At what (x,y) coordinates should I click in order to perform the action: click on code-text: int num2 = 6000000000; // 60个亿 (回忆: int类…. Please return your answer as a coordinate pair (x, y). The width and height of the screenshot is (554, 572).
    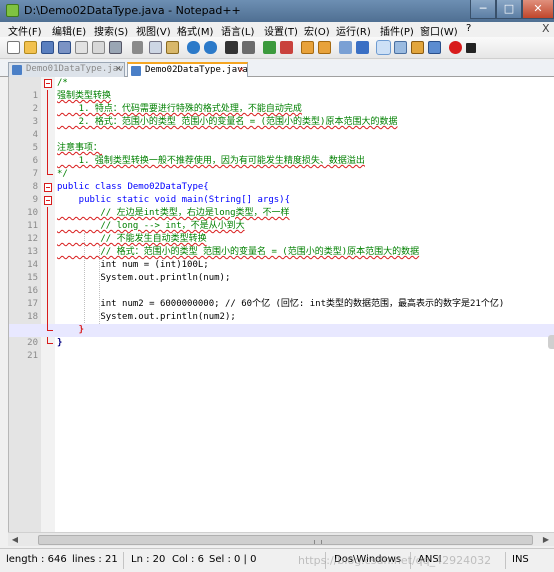
    Looking at the image, I should click on (281, 304).